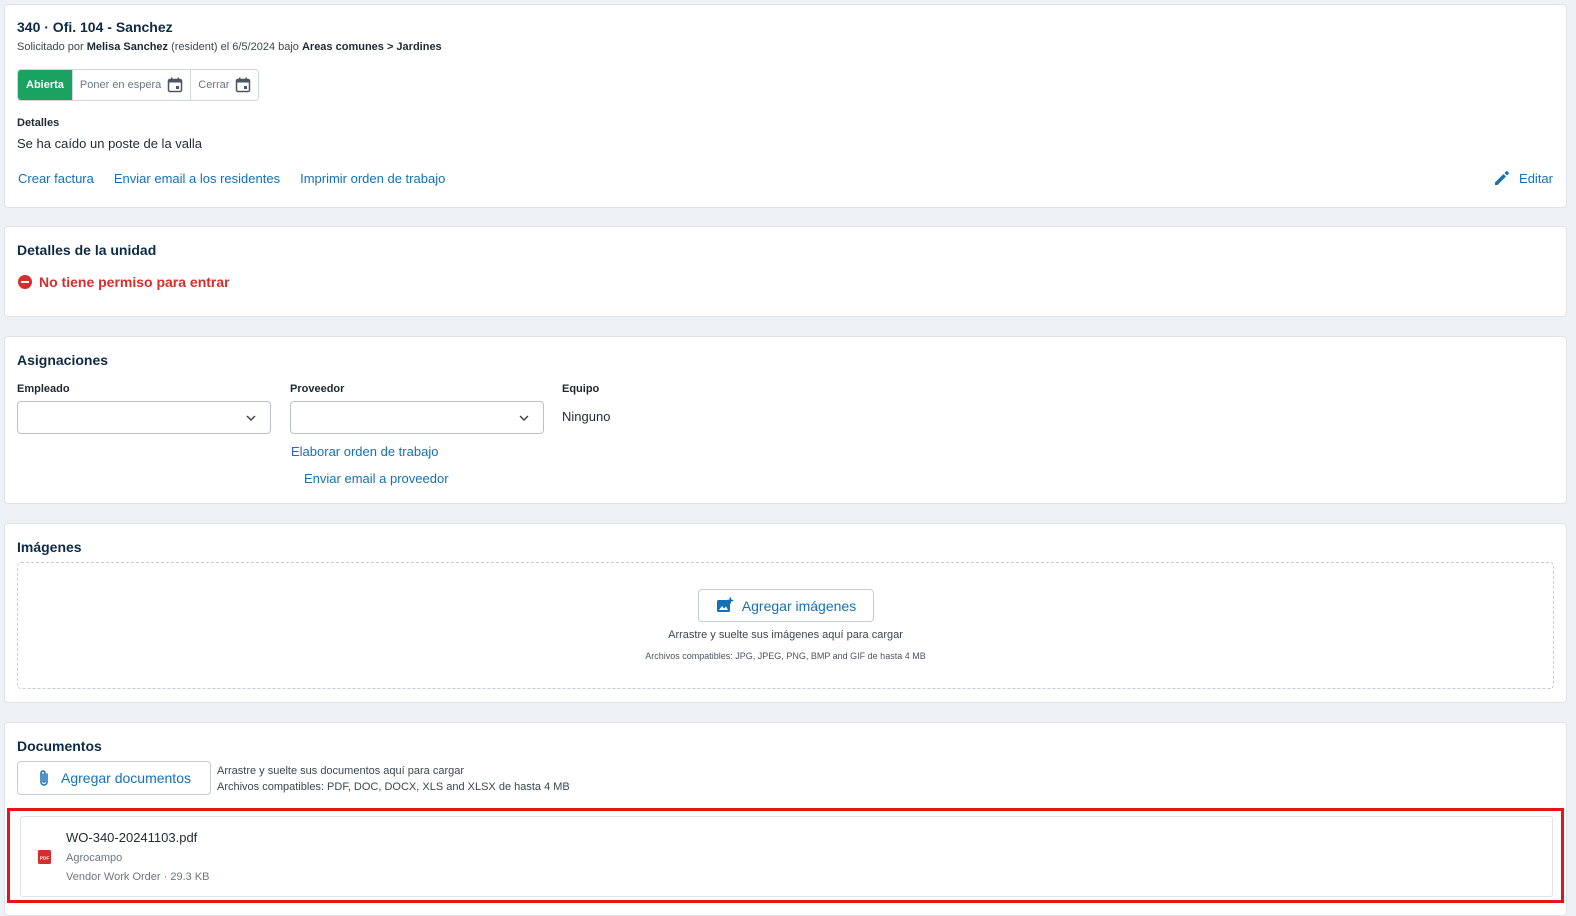  What do you see at coordinates (110, 143) in the screenshot?
I see `details-text: Se ha caído un poste de la valla` at bounding box center [110, 143].